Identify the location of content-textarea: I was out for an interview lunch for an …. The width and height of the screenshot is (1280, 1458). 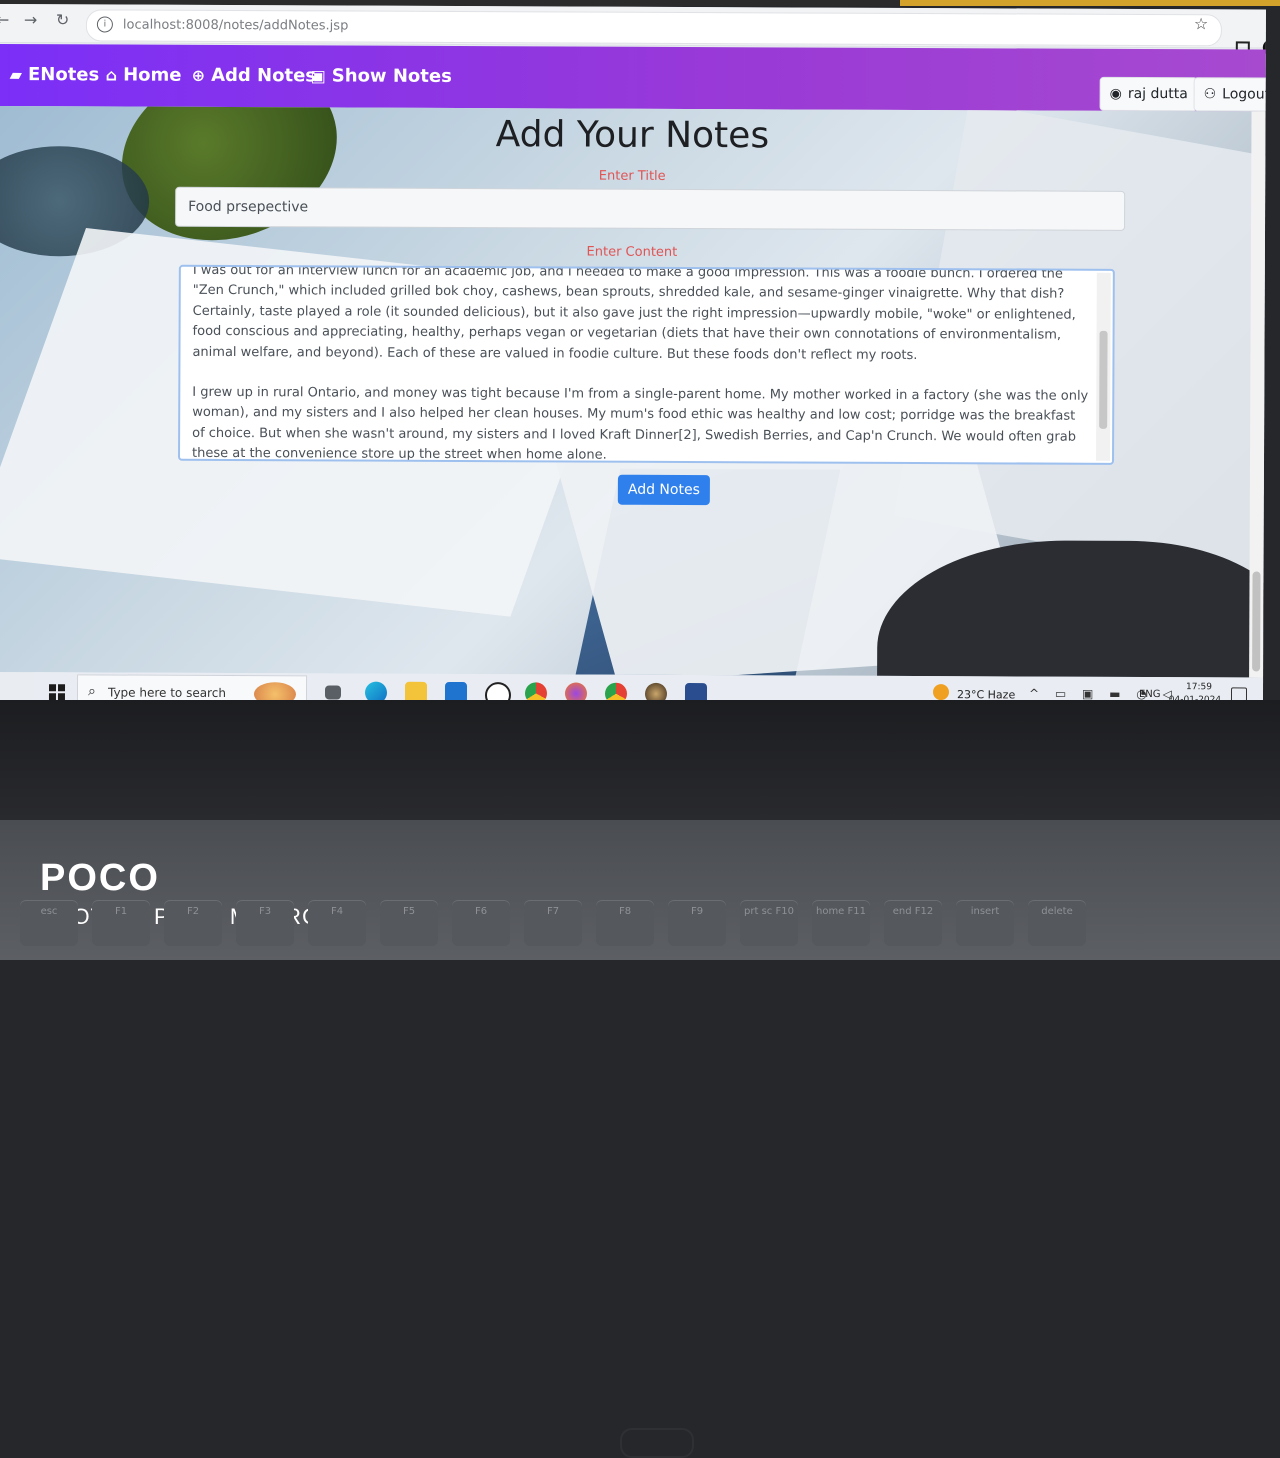
(646, 364).